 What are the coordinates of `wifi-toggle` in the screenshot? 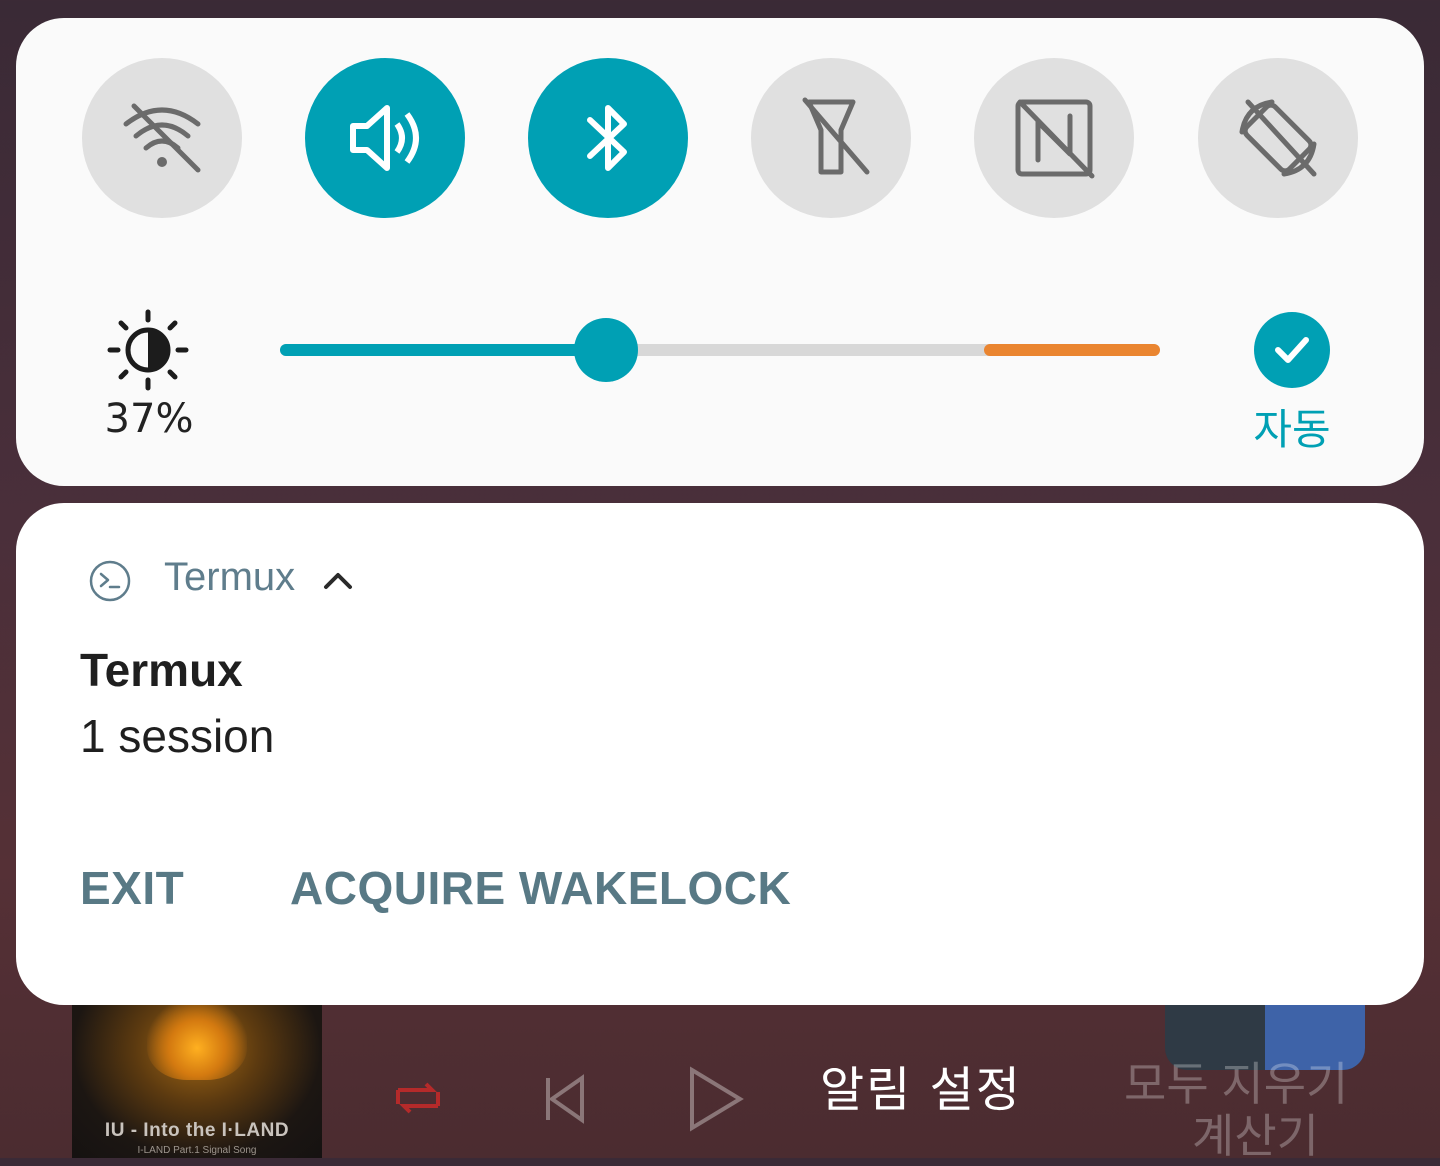 It's located at (162, 138).